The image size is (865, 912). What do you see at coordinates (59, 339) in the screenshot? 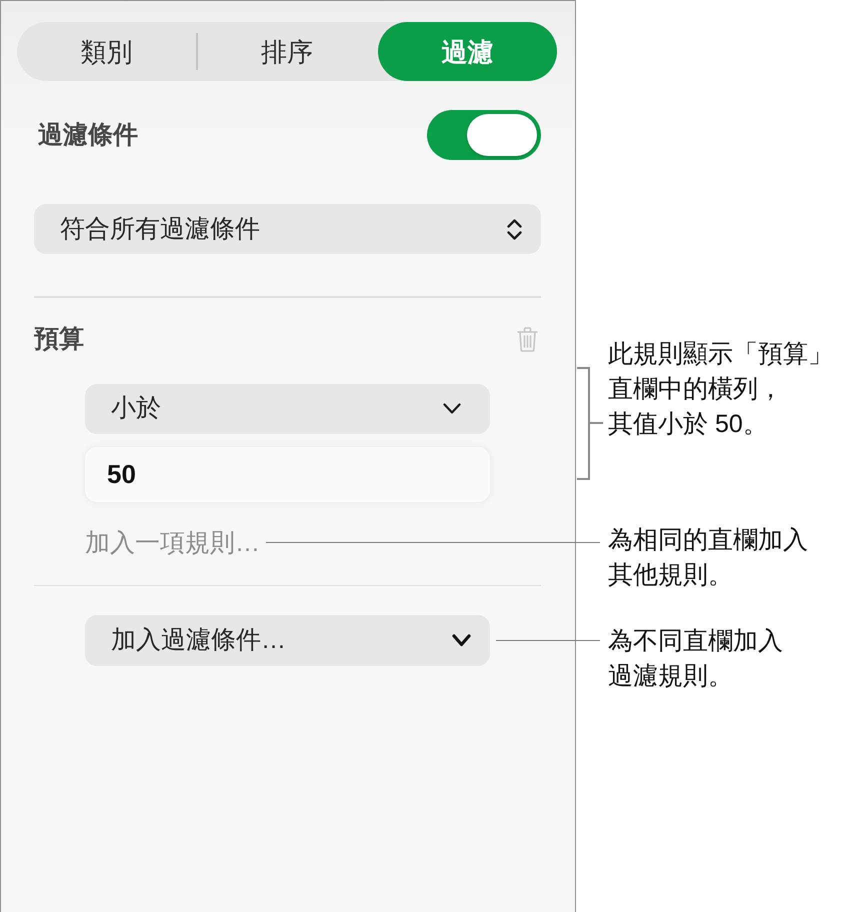
I see `column-label: 預算` at bounding box center [59, 339].